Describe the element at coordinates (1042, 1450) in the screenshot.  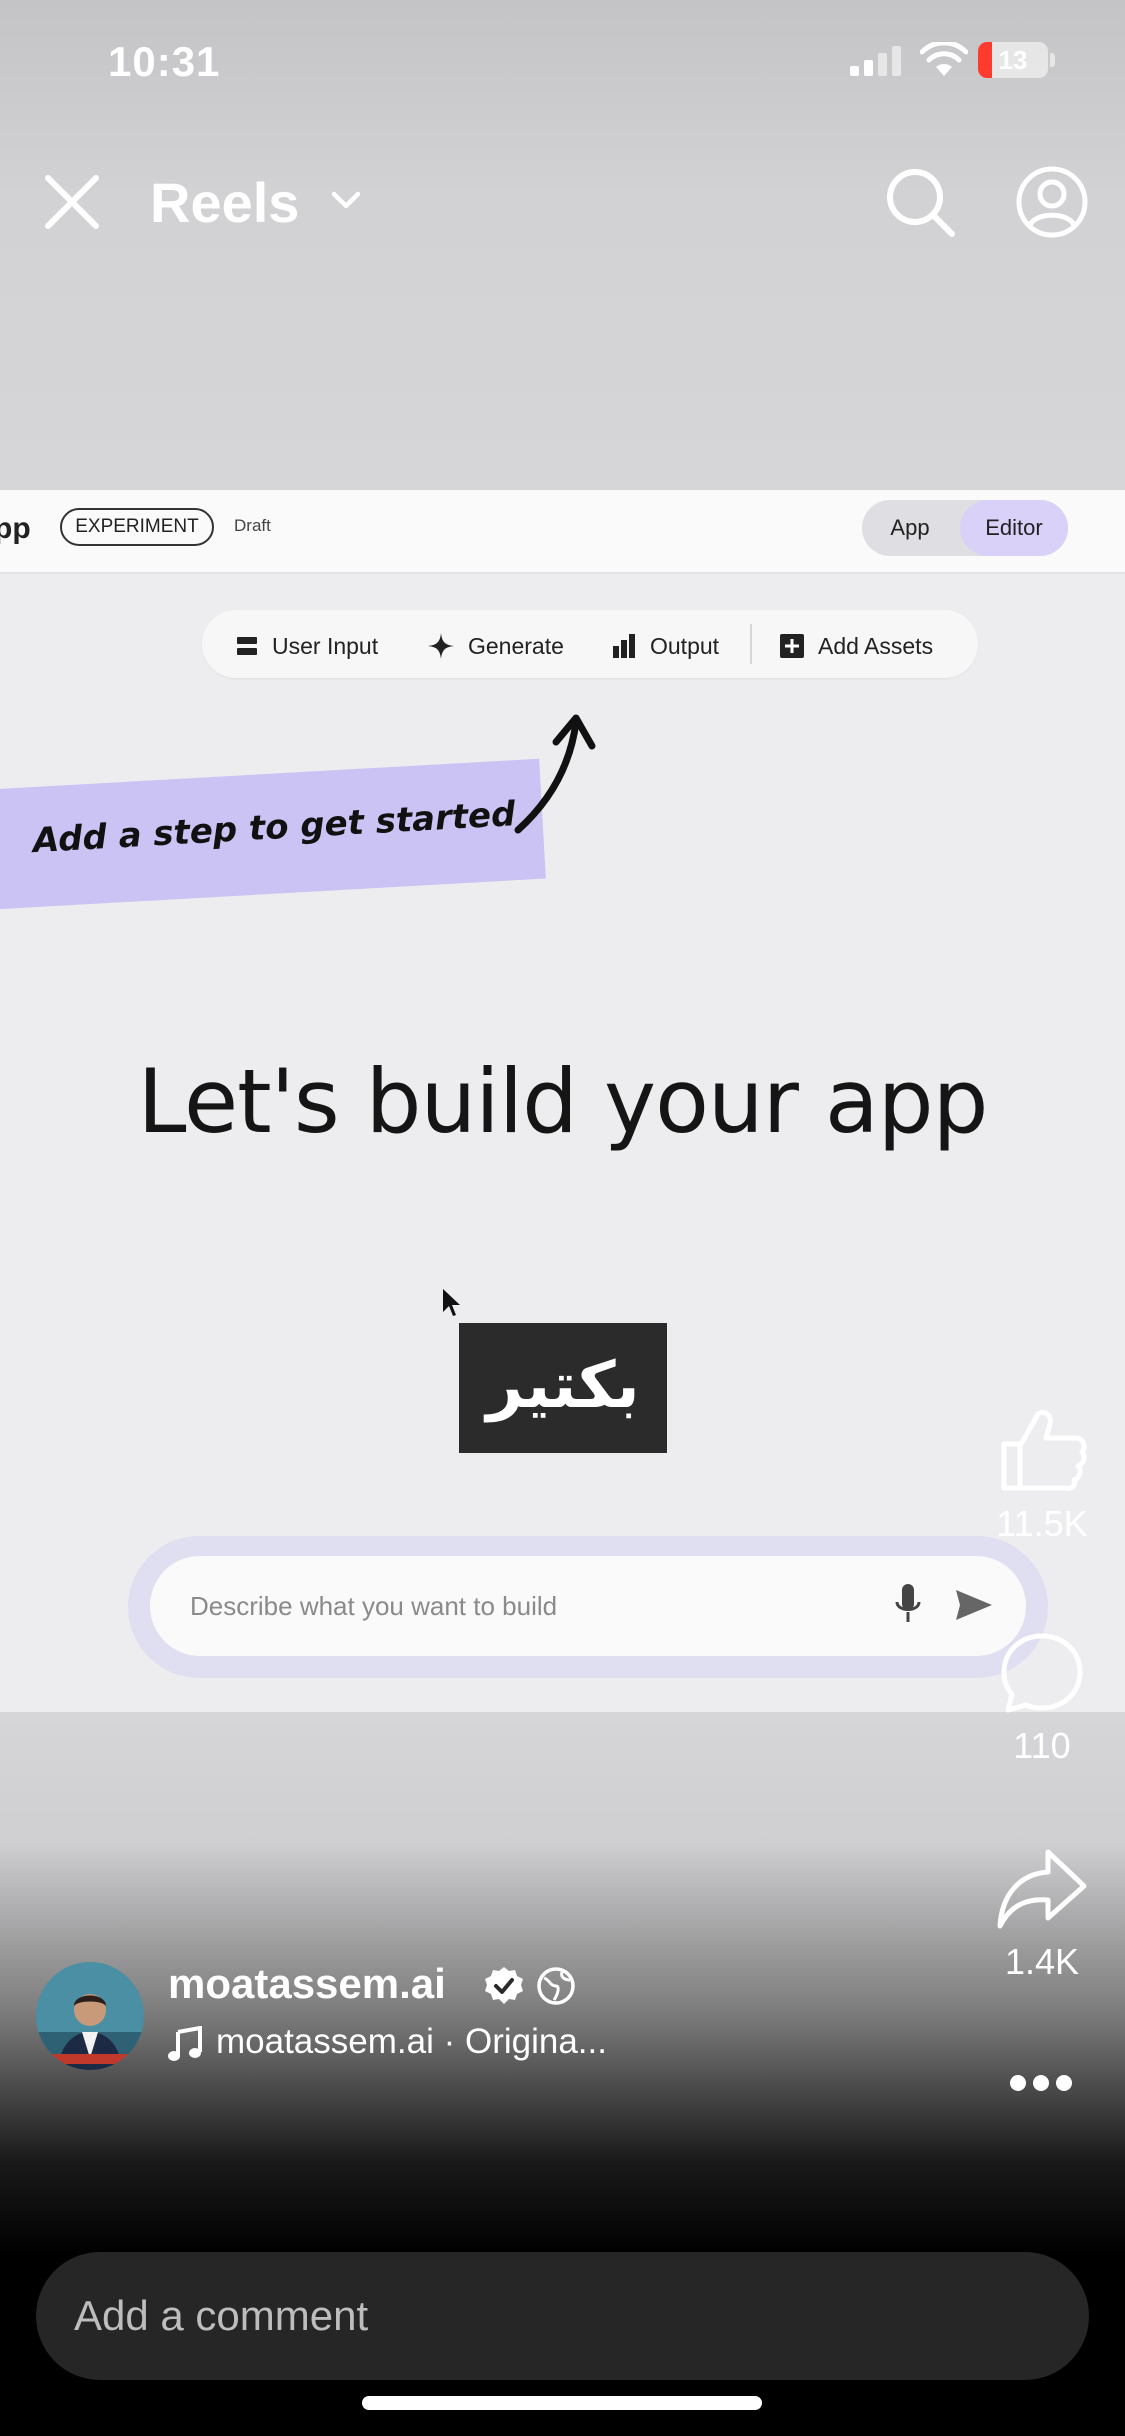
I see `thumbs-up-icon` at that location.